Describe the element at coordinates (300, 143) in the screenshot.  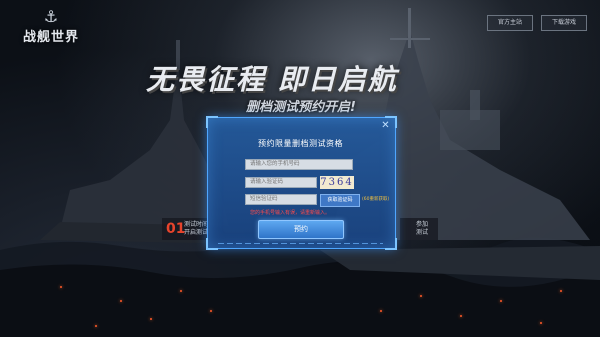
I see `dialog-title: 预约限量删档测试资格` at that location.